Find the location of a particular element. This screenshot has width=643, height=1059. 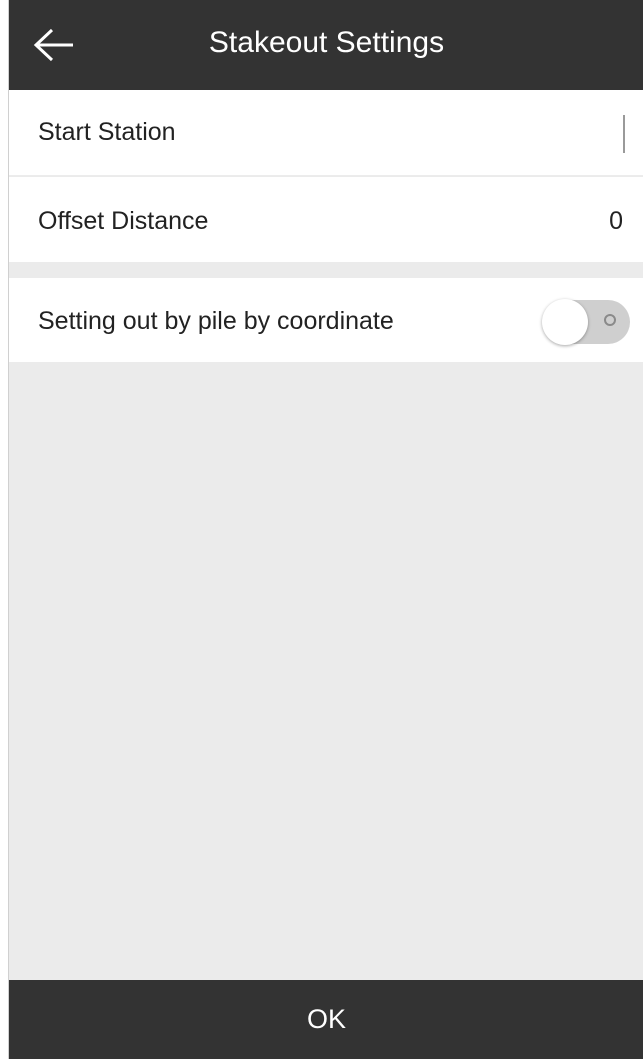

pile-by-coordinate-toggle is located at coordinates (586, 322).